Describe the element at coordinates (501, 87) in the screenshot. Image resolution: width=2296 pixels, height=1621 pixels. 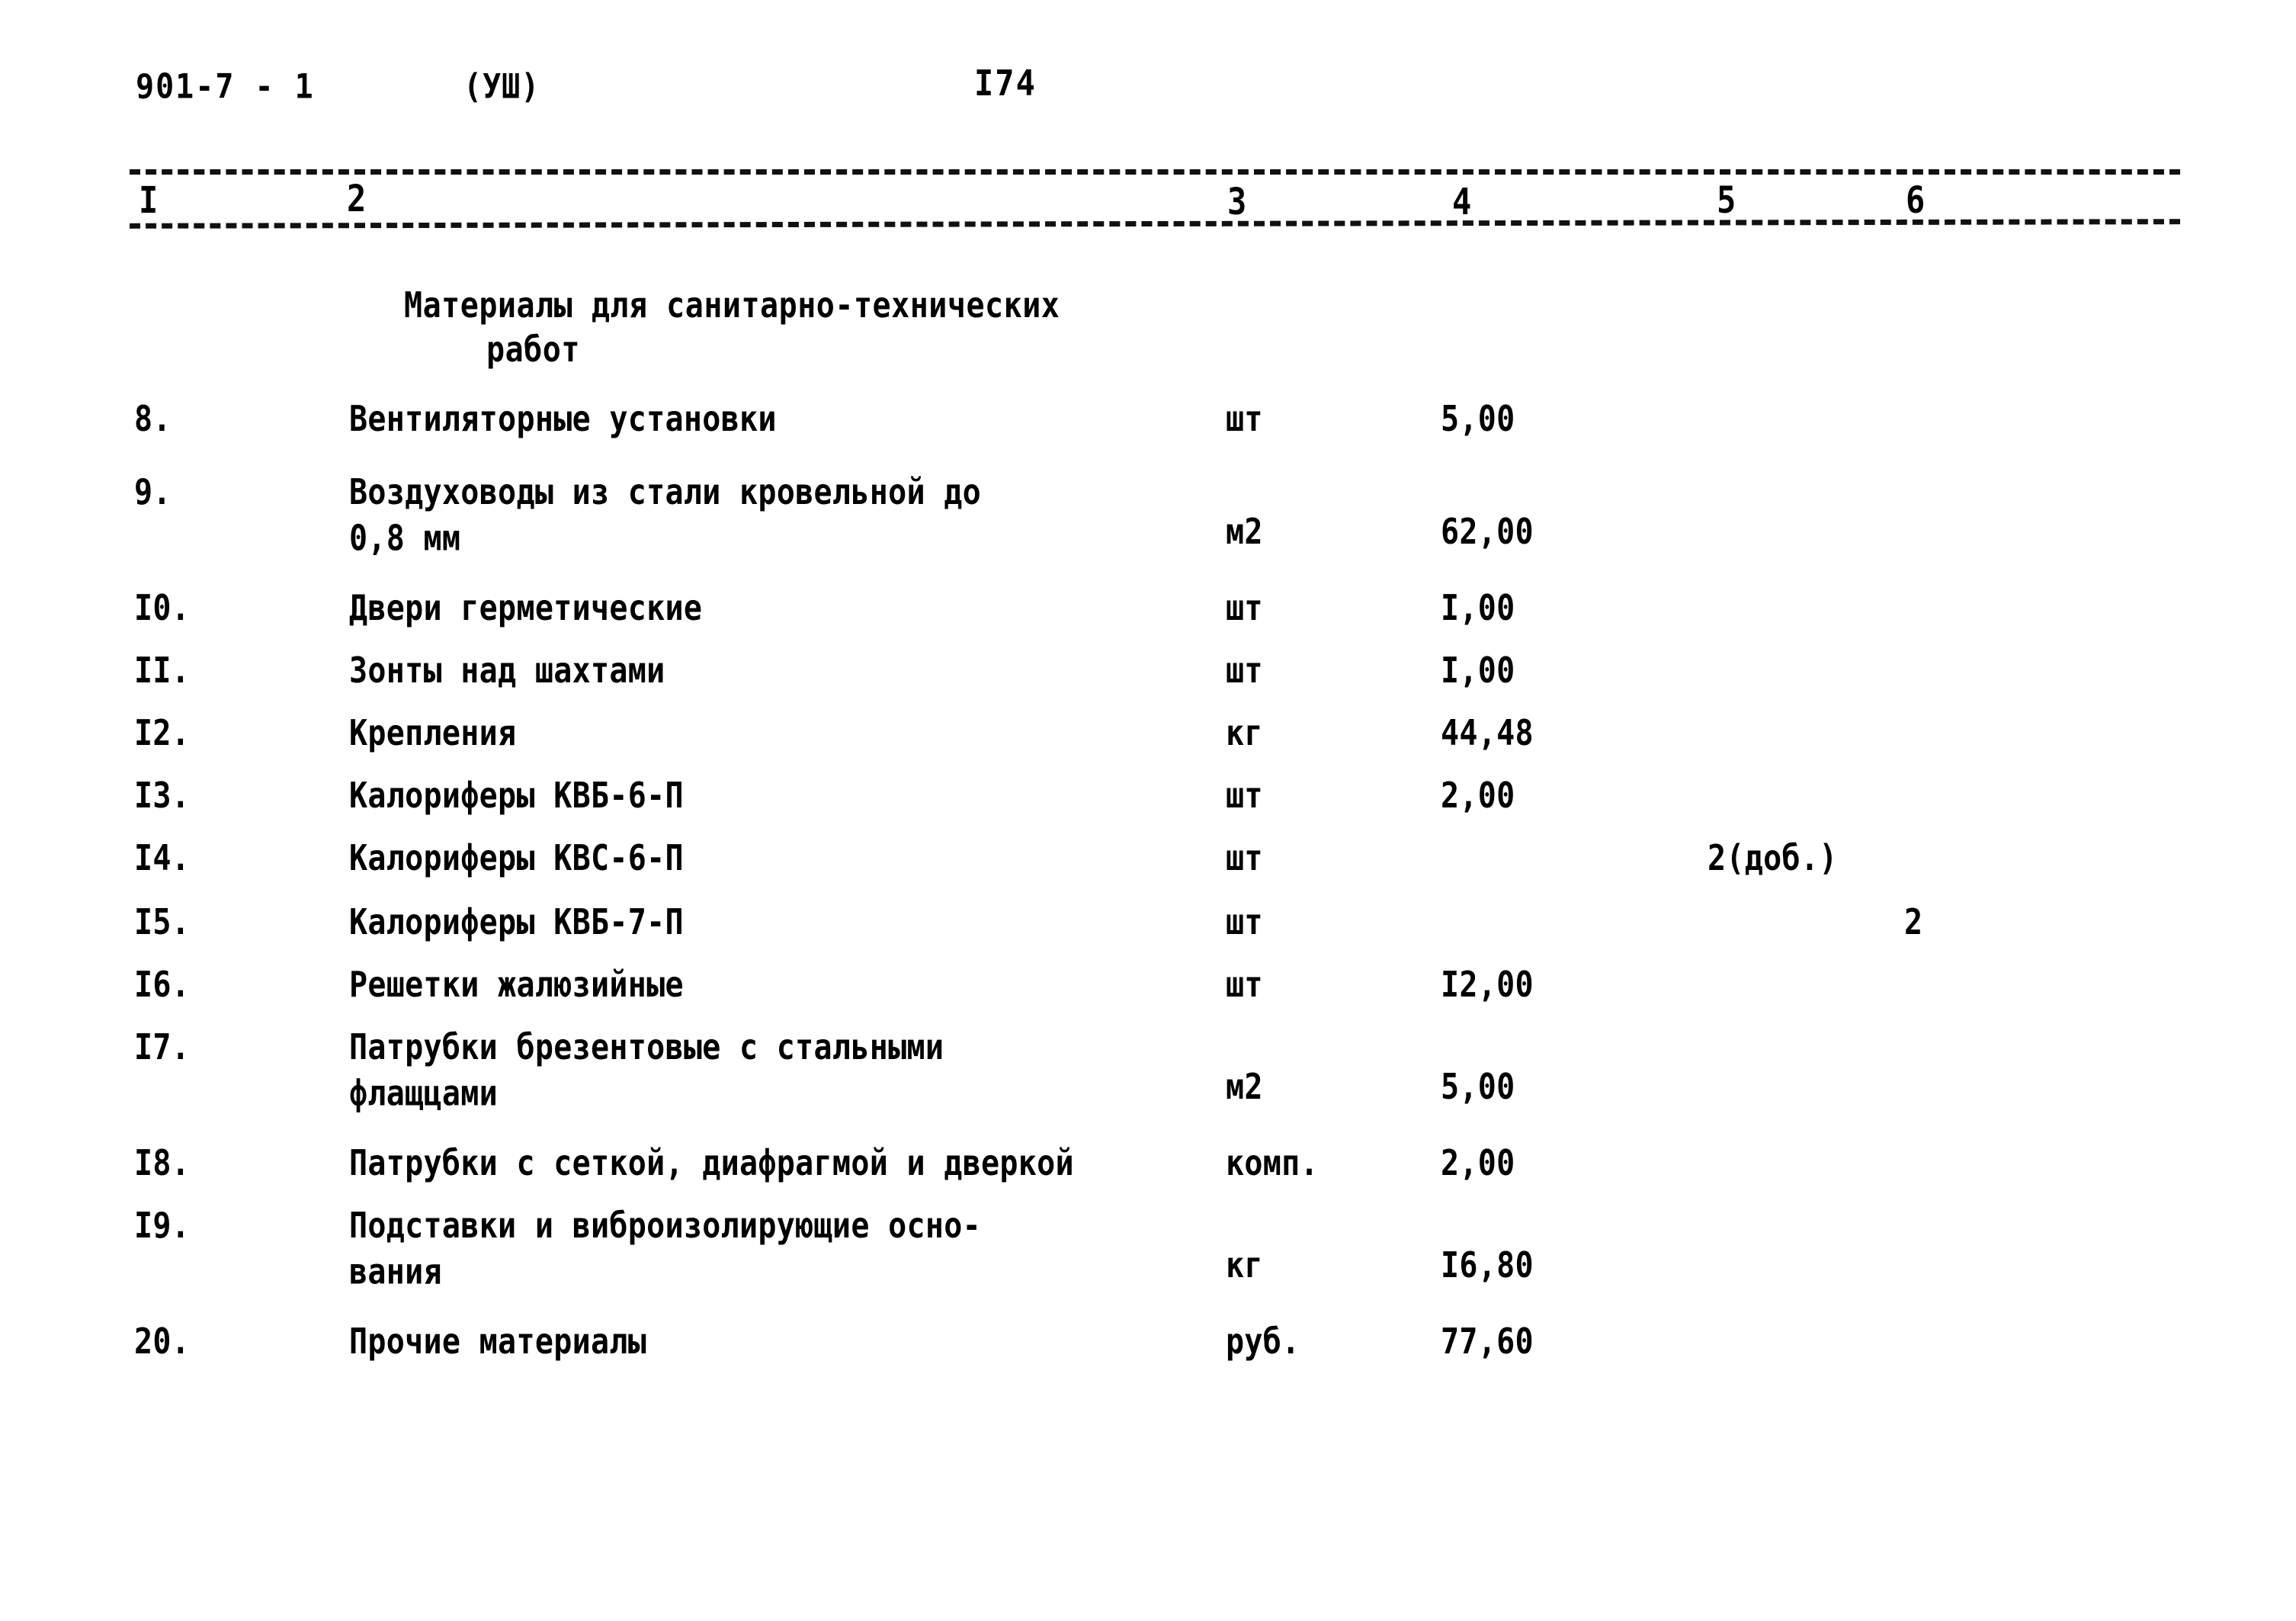
I see `document-series: (УШ)` at that location.